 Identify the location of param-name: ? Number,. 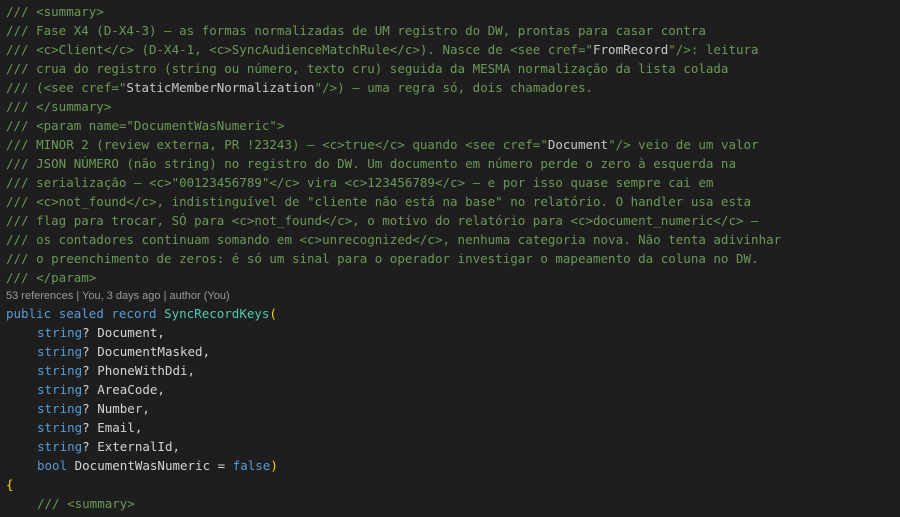
(116, 408).